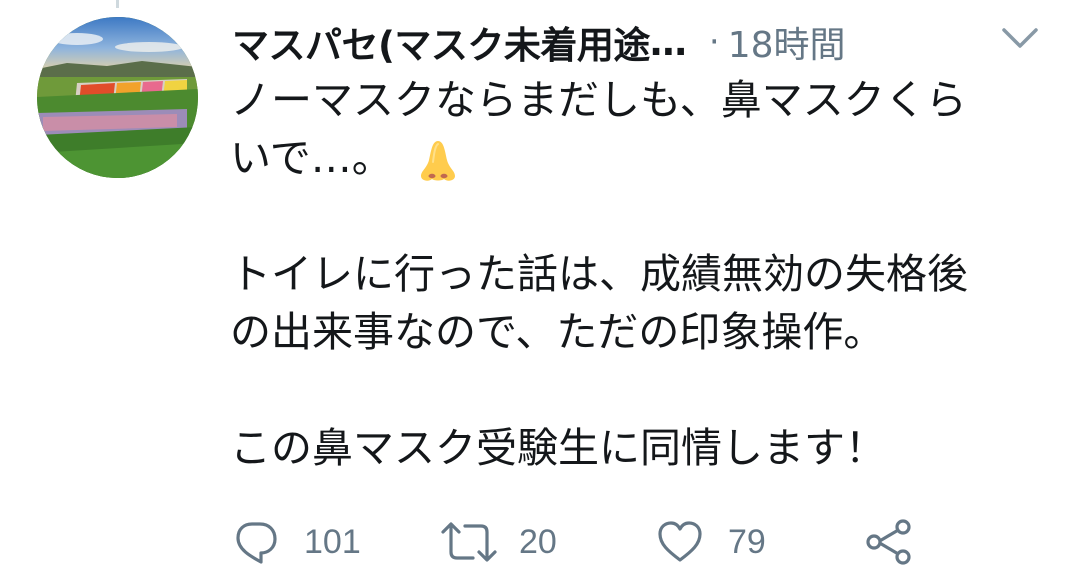  I want to click on display-name: マスパセ(マスク未着用途, so click(441, 42).